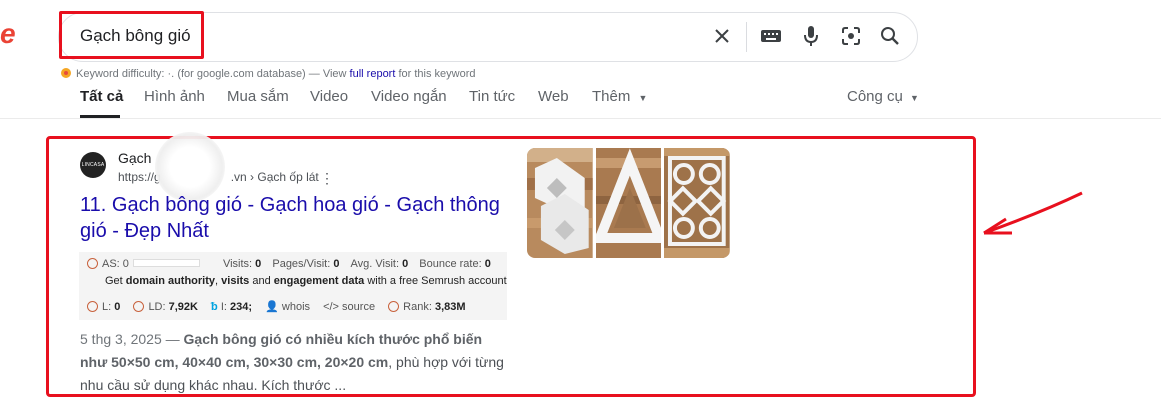 This screenshot has width=1161, height=415. Describe the element at coordinates (746, 37) in the screenshot. I see `search-divider` at that location.